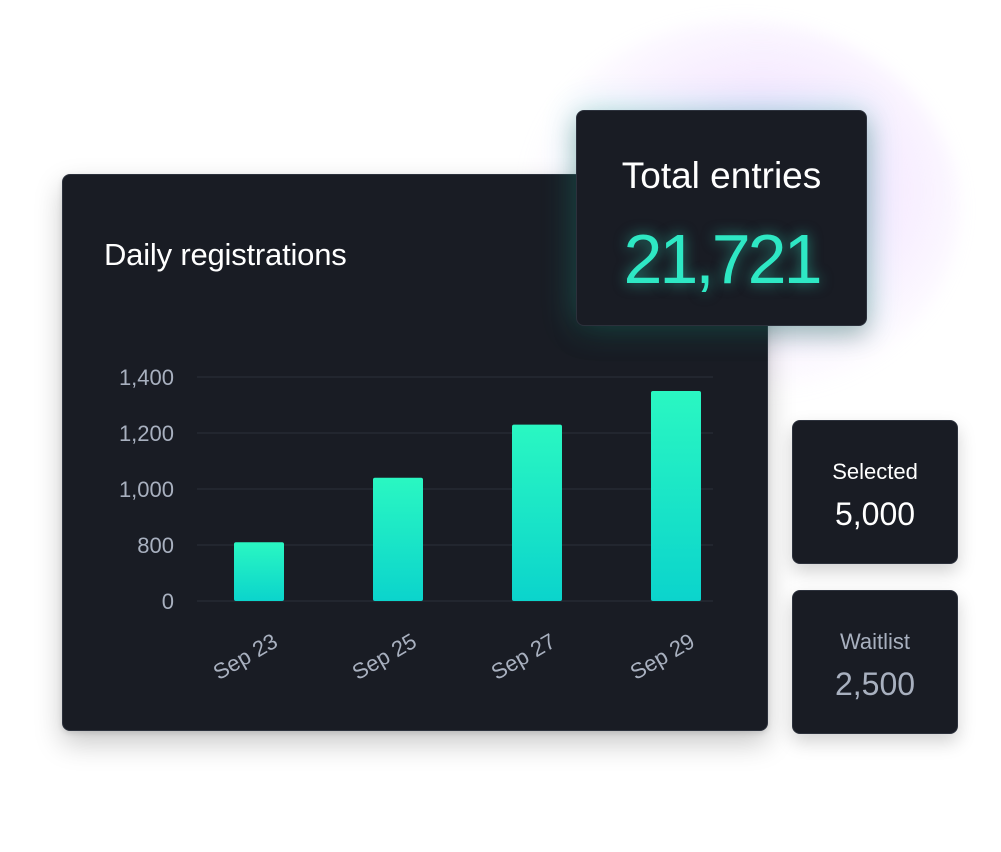 The image size is (1001, 852). I want to click on y-tick-label: 800, so click(155, 545).